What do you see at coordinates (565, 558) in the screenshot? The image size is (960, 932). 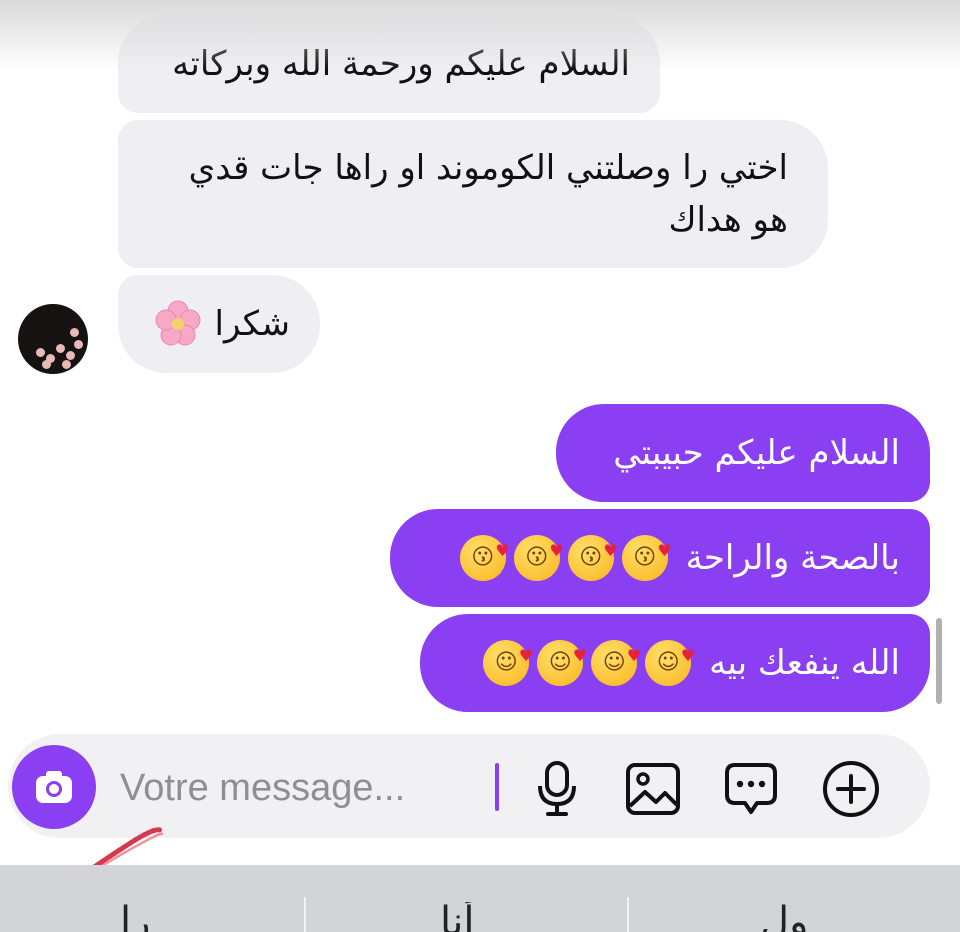 I see `emoji-group: 😗 ♥ 😗 ♥ 😗 ♥ 😗 ♥` at bounding box center [565, 558].